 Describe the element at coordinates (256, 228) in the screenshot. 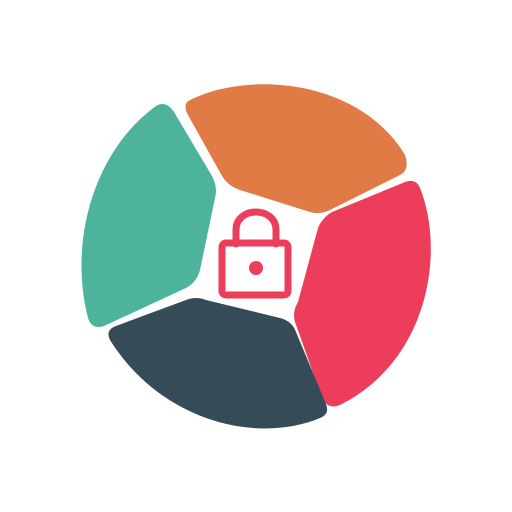

I see `padlock-shackle` at that location.